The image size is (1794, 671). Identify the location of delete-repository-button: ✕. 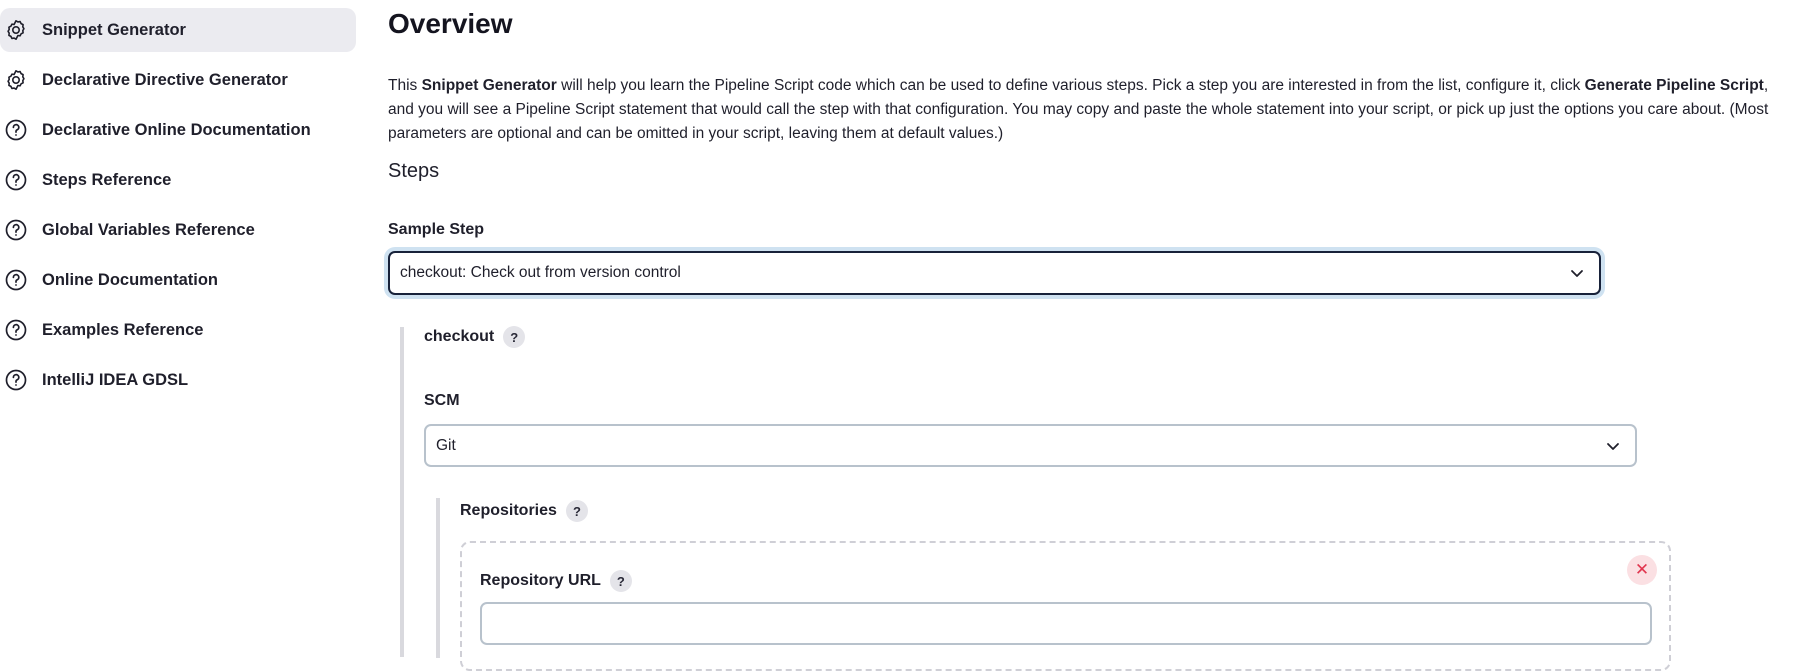
(1642, 570).